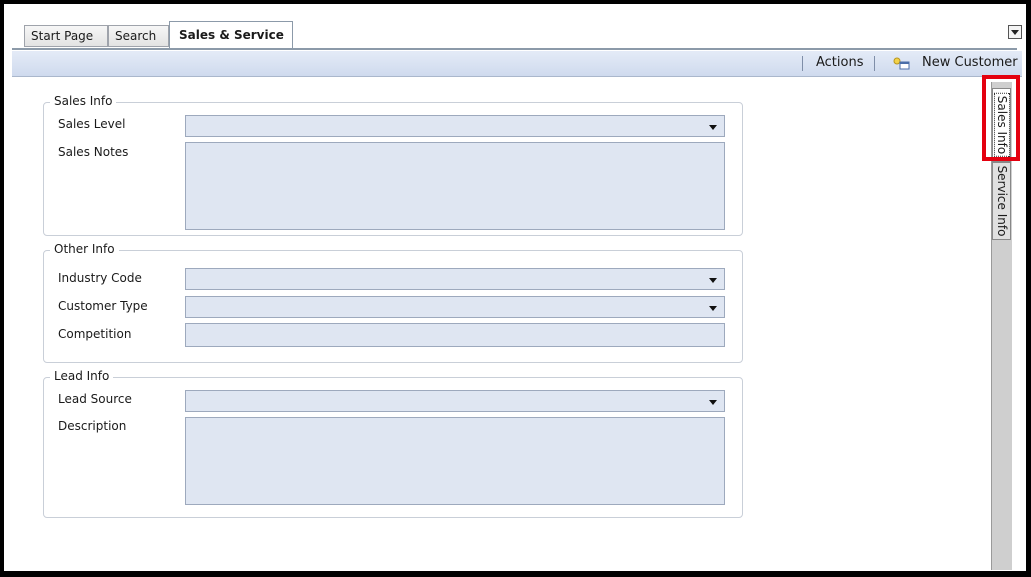  What do you see at coordinates (1015, 32) in the screenshot?
I see `tab-list-dropdown-icon` at bounding box center [1015, 32].